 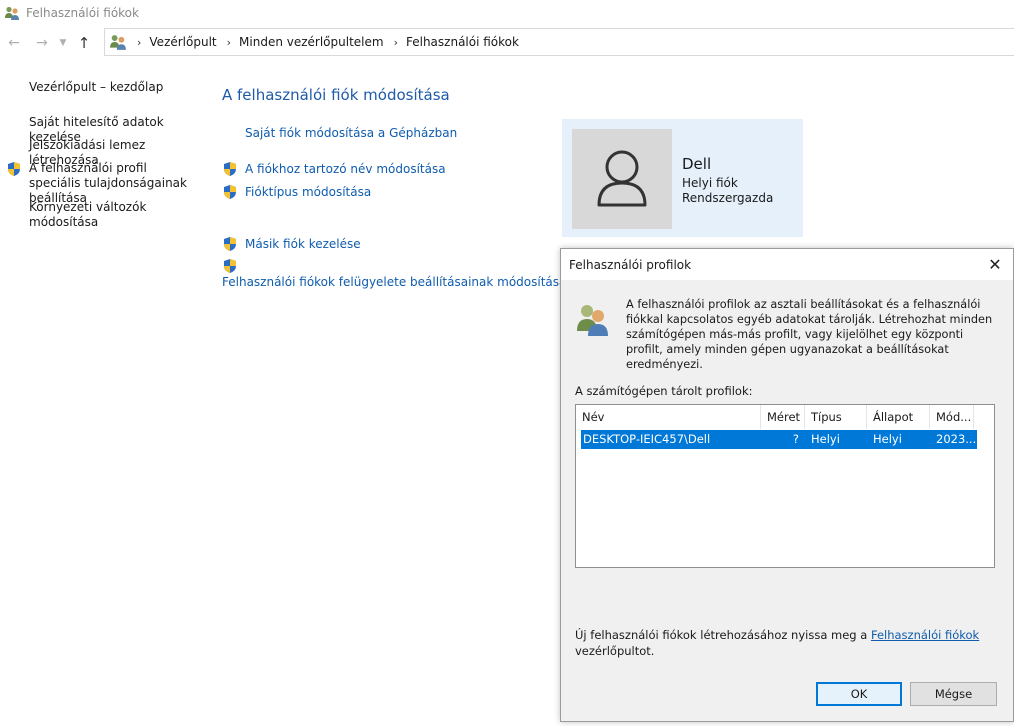 I want to click on manage-another-account-link: Másik fiók kezelése, so click(x=303, y=244).